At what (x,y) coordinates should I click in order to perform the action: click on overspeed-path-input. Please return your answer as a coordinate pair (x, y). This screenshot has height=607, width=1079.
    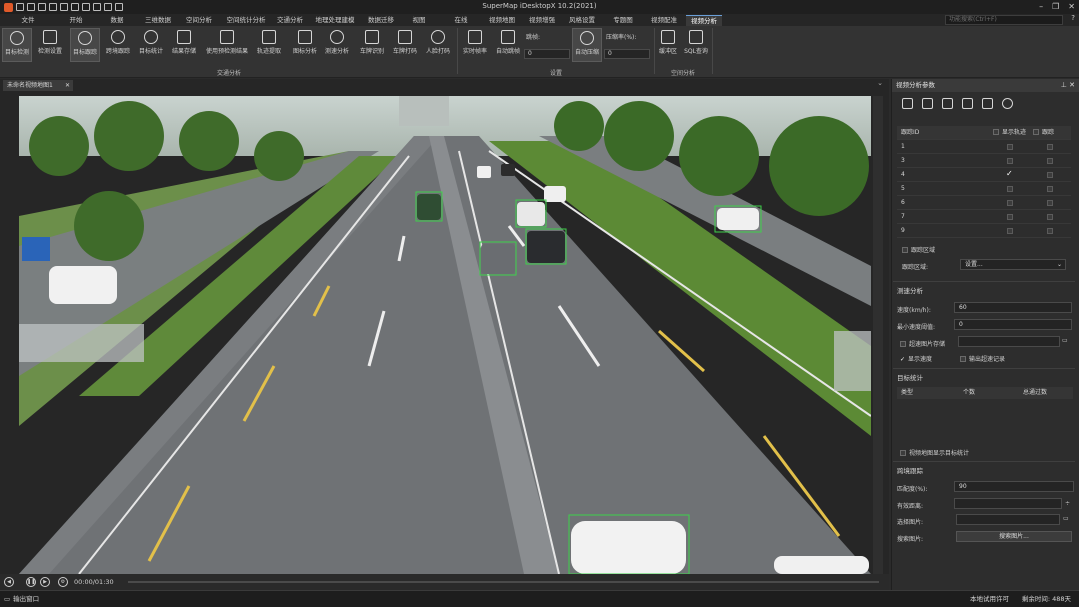
    Looking at the image, I should click on (1009, 341).